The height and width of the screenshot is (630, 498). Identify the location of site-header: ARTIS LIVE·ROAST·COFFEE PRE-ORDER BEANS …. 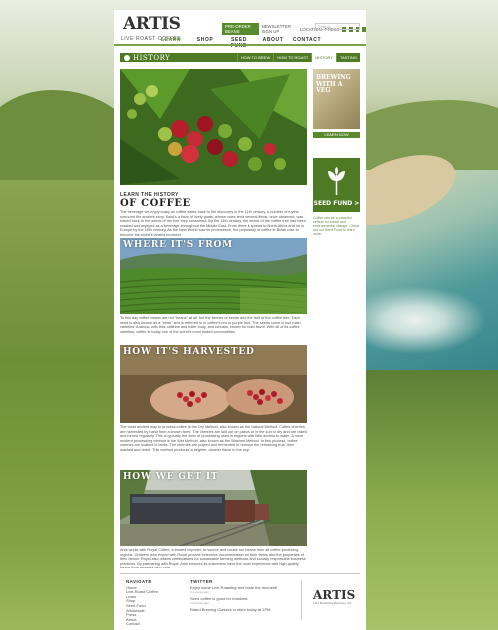
(240, 29).